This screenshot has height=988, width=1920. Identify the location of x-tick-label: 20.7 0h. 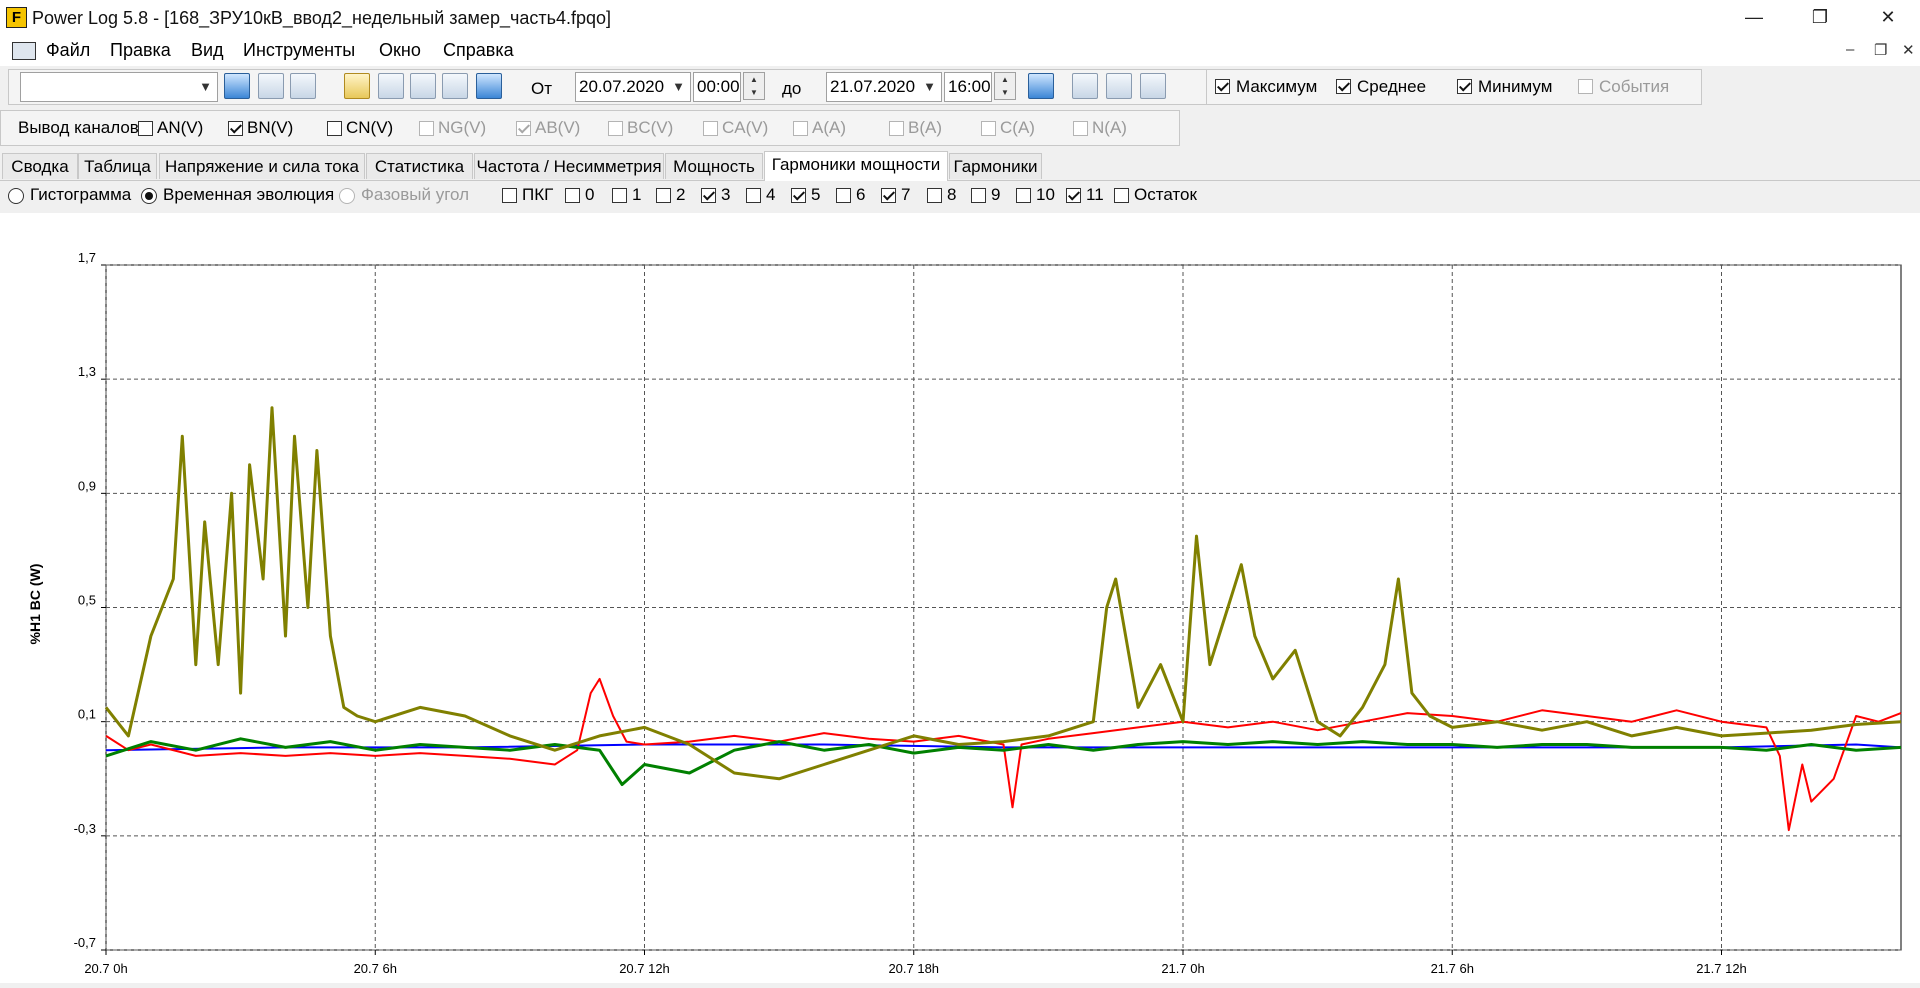
(105, 968).